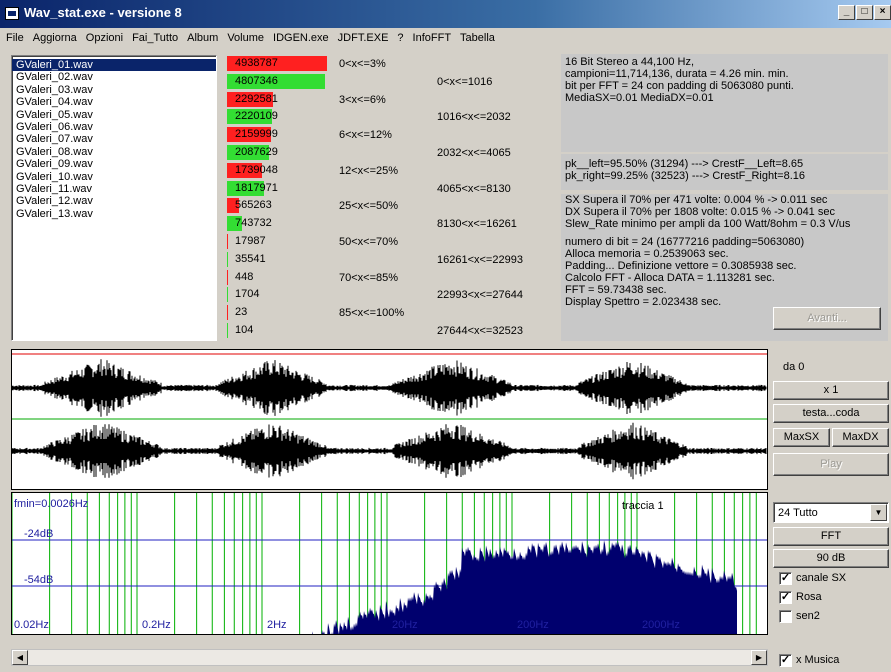 The width and height of the screenshot is (891, 672). I want to click on file-list-item: GValeri_12.wav, so click(114, 201).